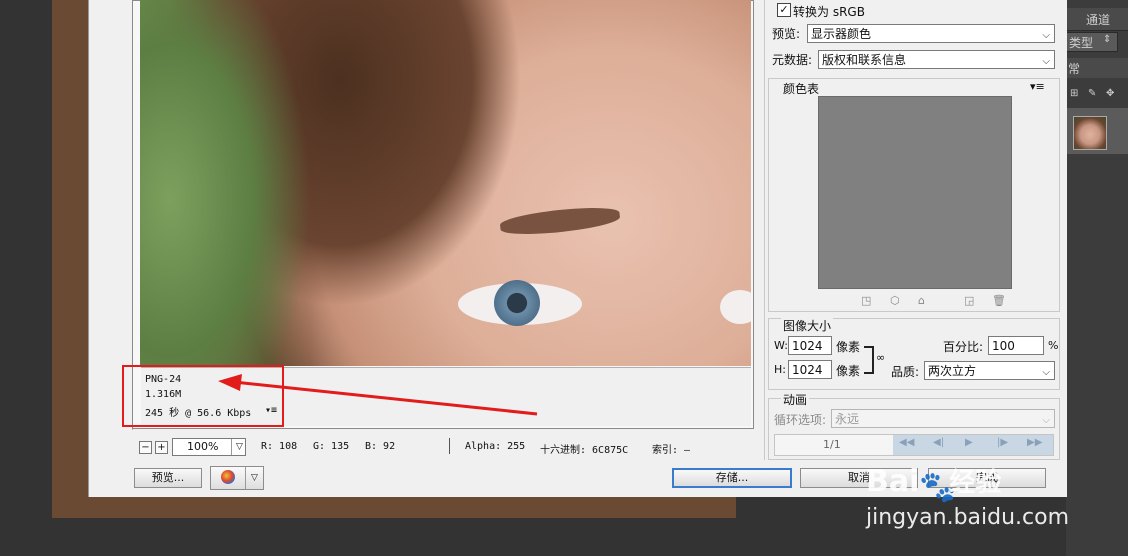 The image size is (1128, 556). I want to click on metadata-select: 版权和联系信息 ⌵, so click(936, 59).